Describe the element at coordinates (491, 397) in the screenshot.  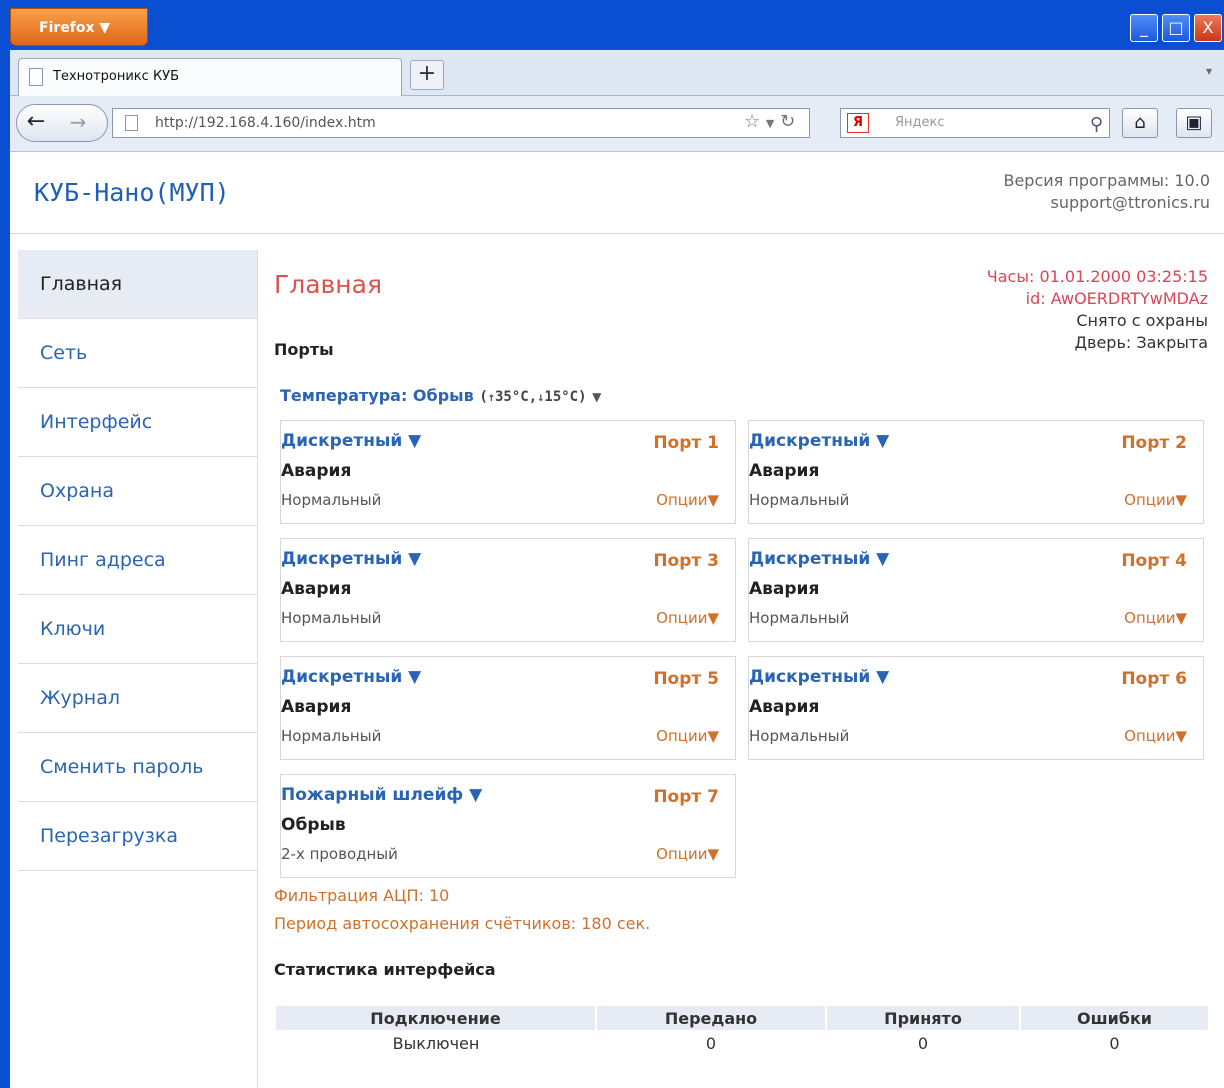
I see `arrow-up-icon: ↑` at that location.